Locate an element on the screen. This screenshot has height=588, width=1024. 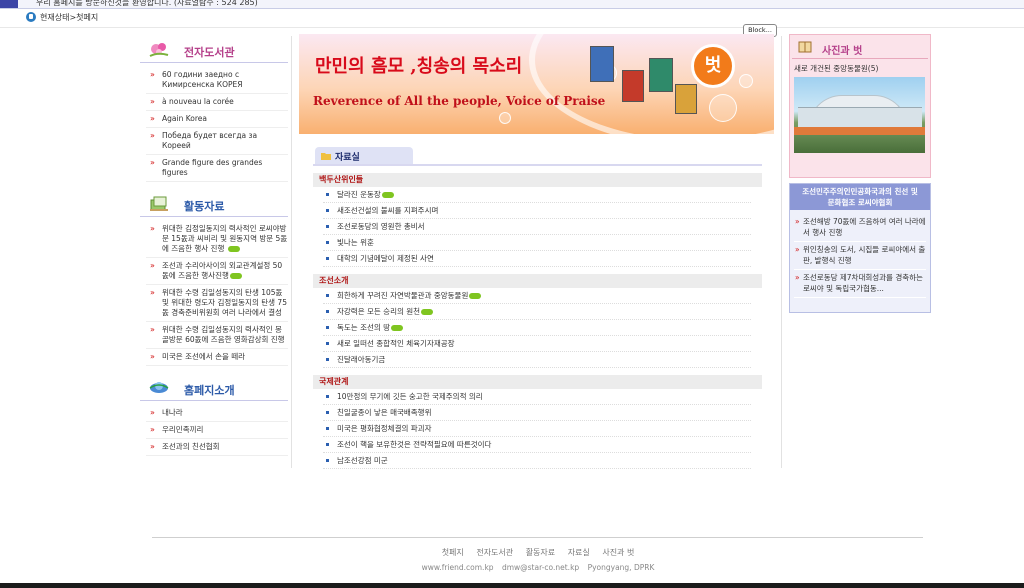
home-icon is located at coordinates (31, 17).